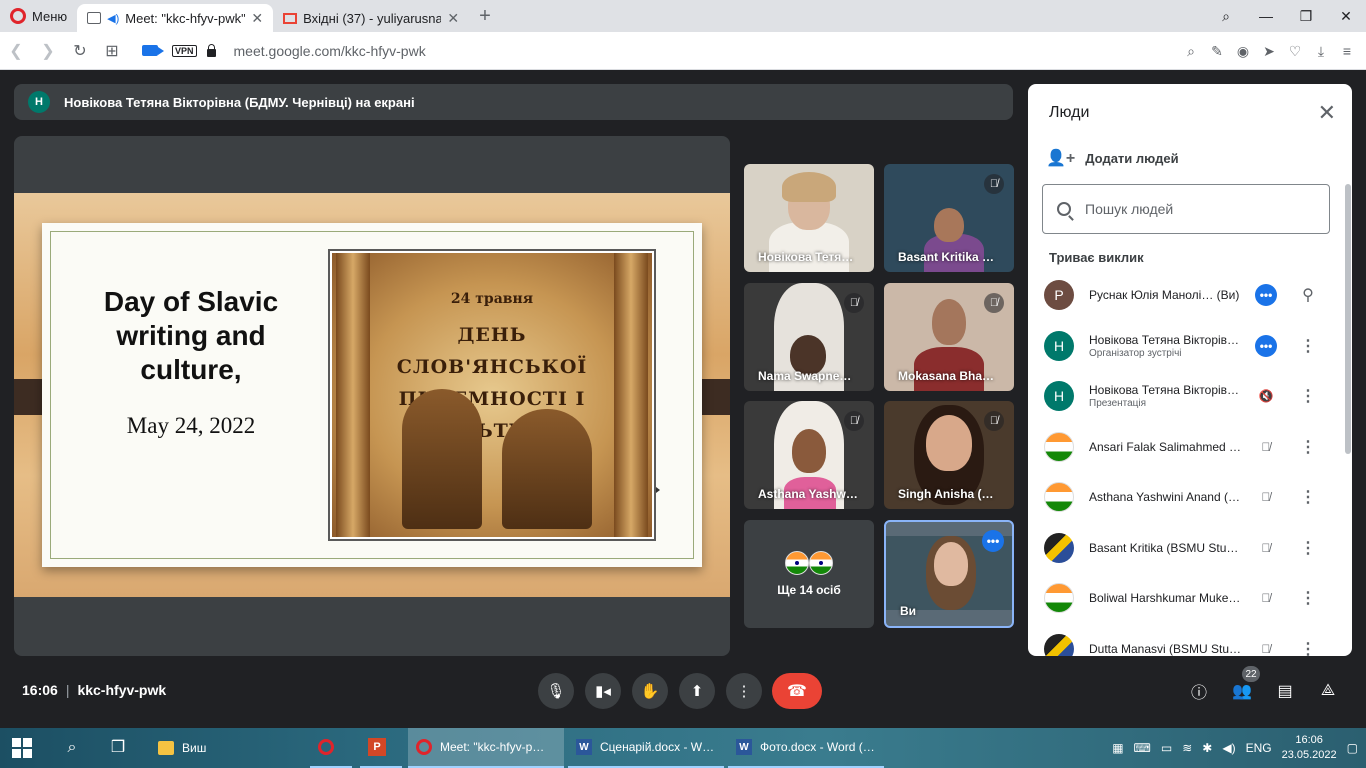 Image resolution: width=1366 pixels, height=768 pixels. Describe the element at coordinates (809, 574) in the screenshot. I see `more-participants-tile: Ще 14 осіб` at that location.